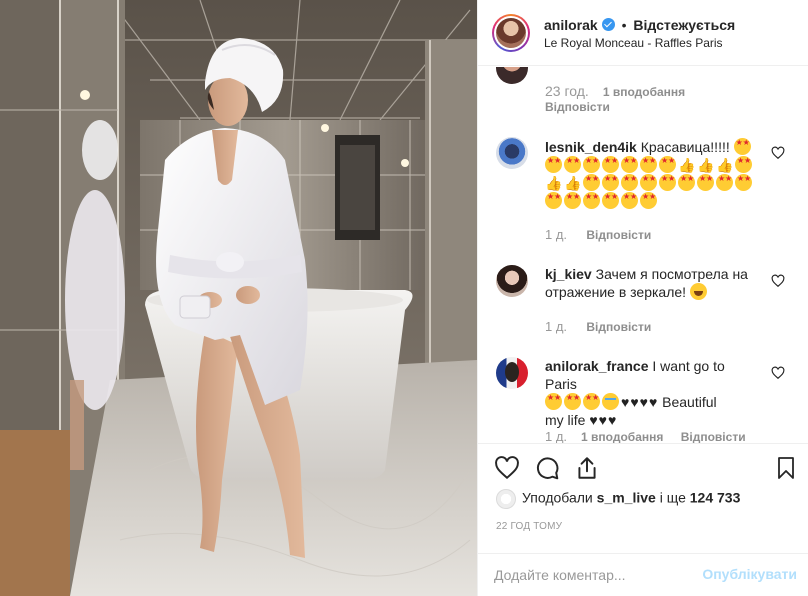 The height and width of the screenshot is (596, 808). I want to click on comment-meta: 1 д. 1 вподобання Відповісти, so click(645, 436).